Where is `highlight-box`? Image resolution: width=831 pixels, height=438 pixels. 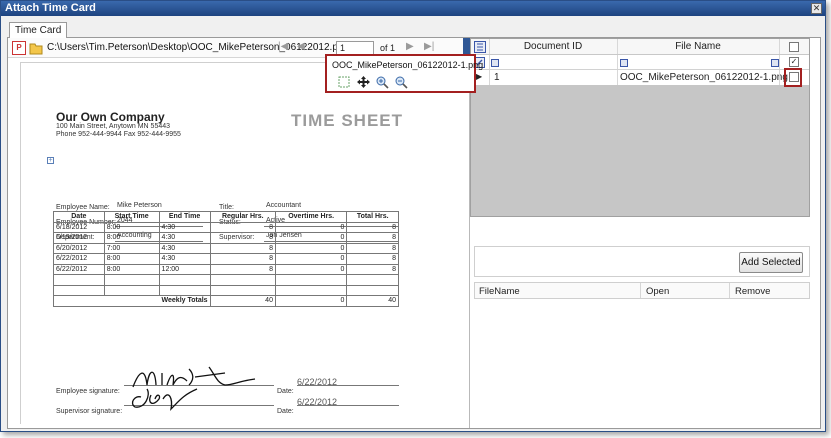 highlight-box is located at coordinates (793, 77).